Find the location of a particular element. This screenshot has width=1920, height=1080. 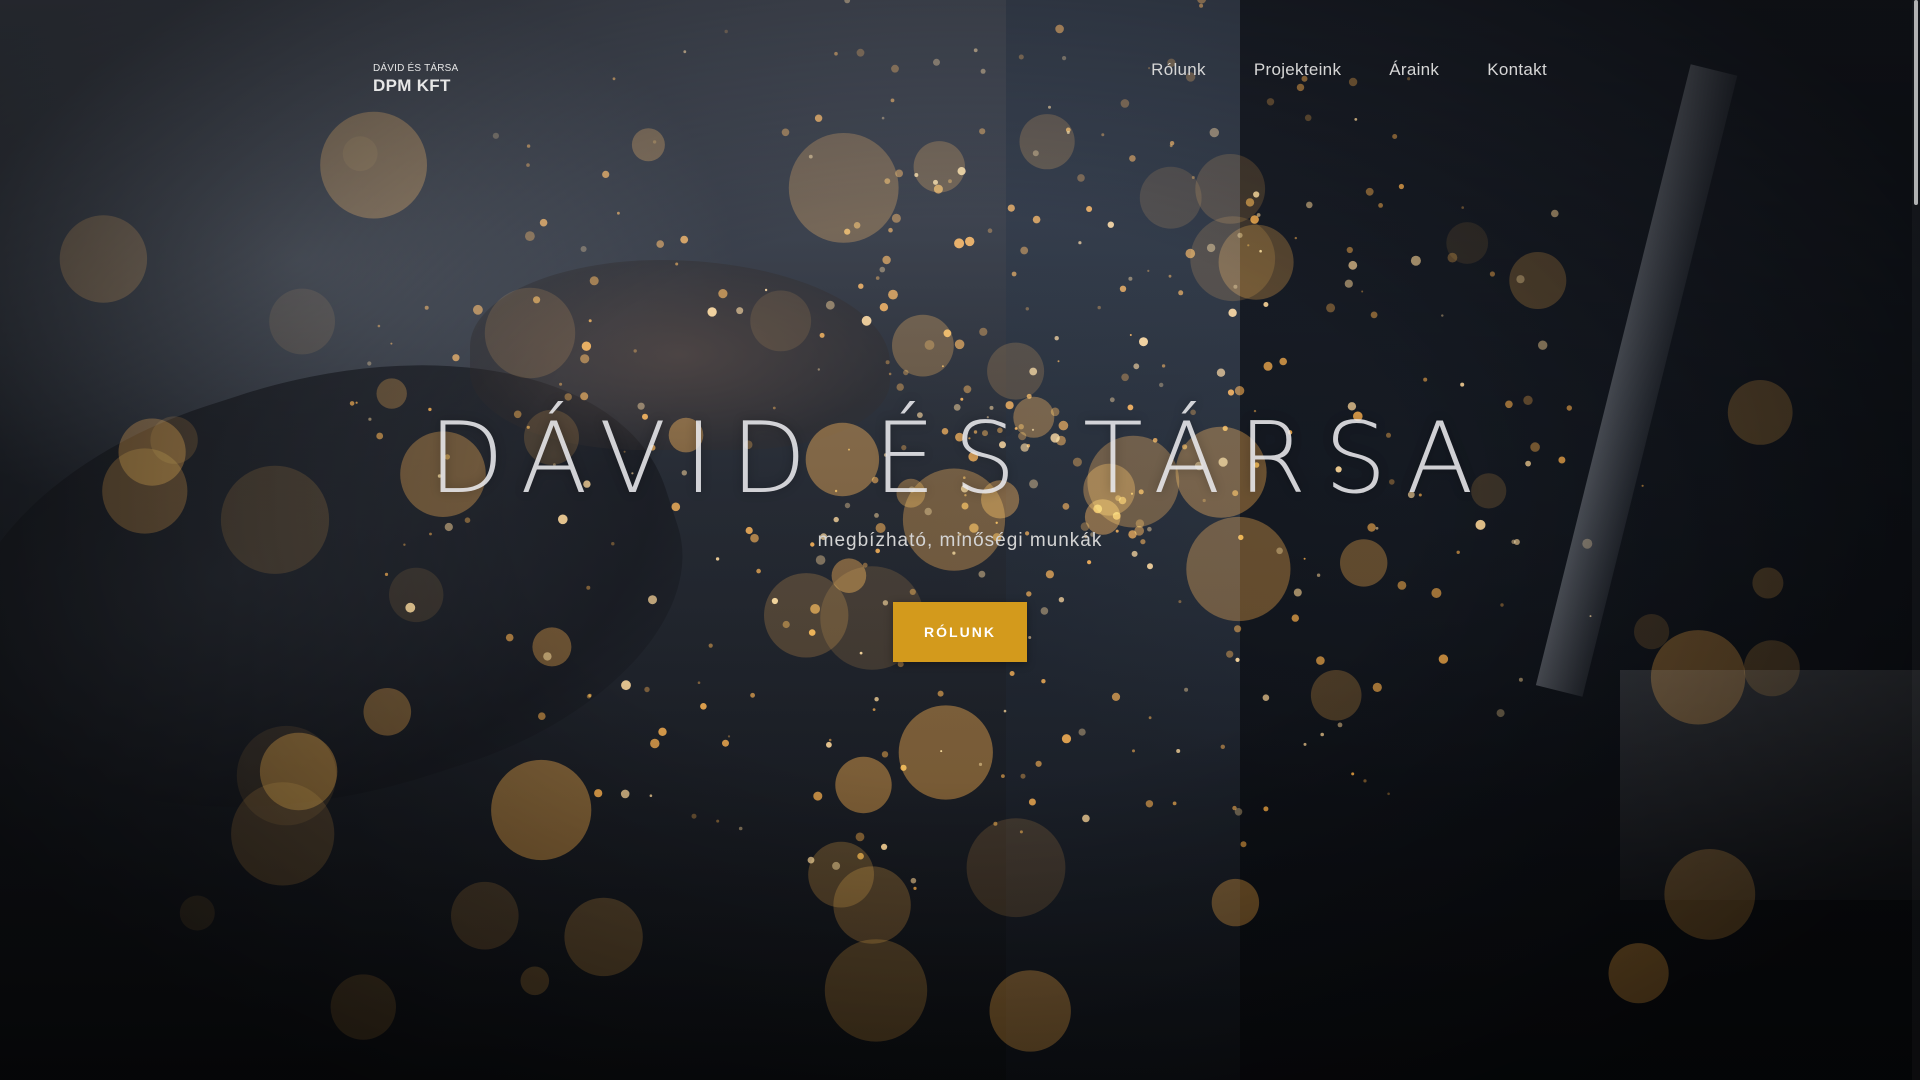

hero-subtitle: megbízható, minőségi munkák is located at coordinates (960, 540).